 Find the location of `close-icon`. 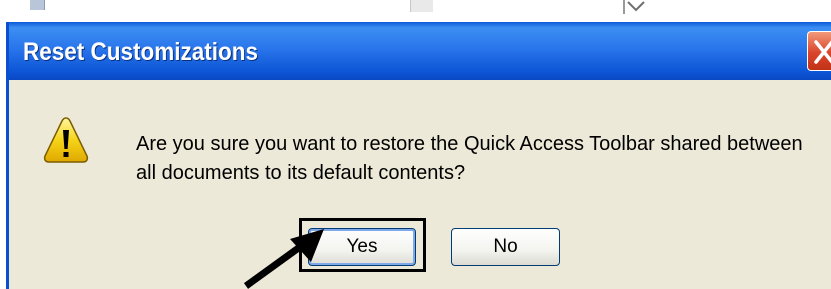

close-icon is located at coordinates (822, 52).